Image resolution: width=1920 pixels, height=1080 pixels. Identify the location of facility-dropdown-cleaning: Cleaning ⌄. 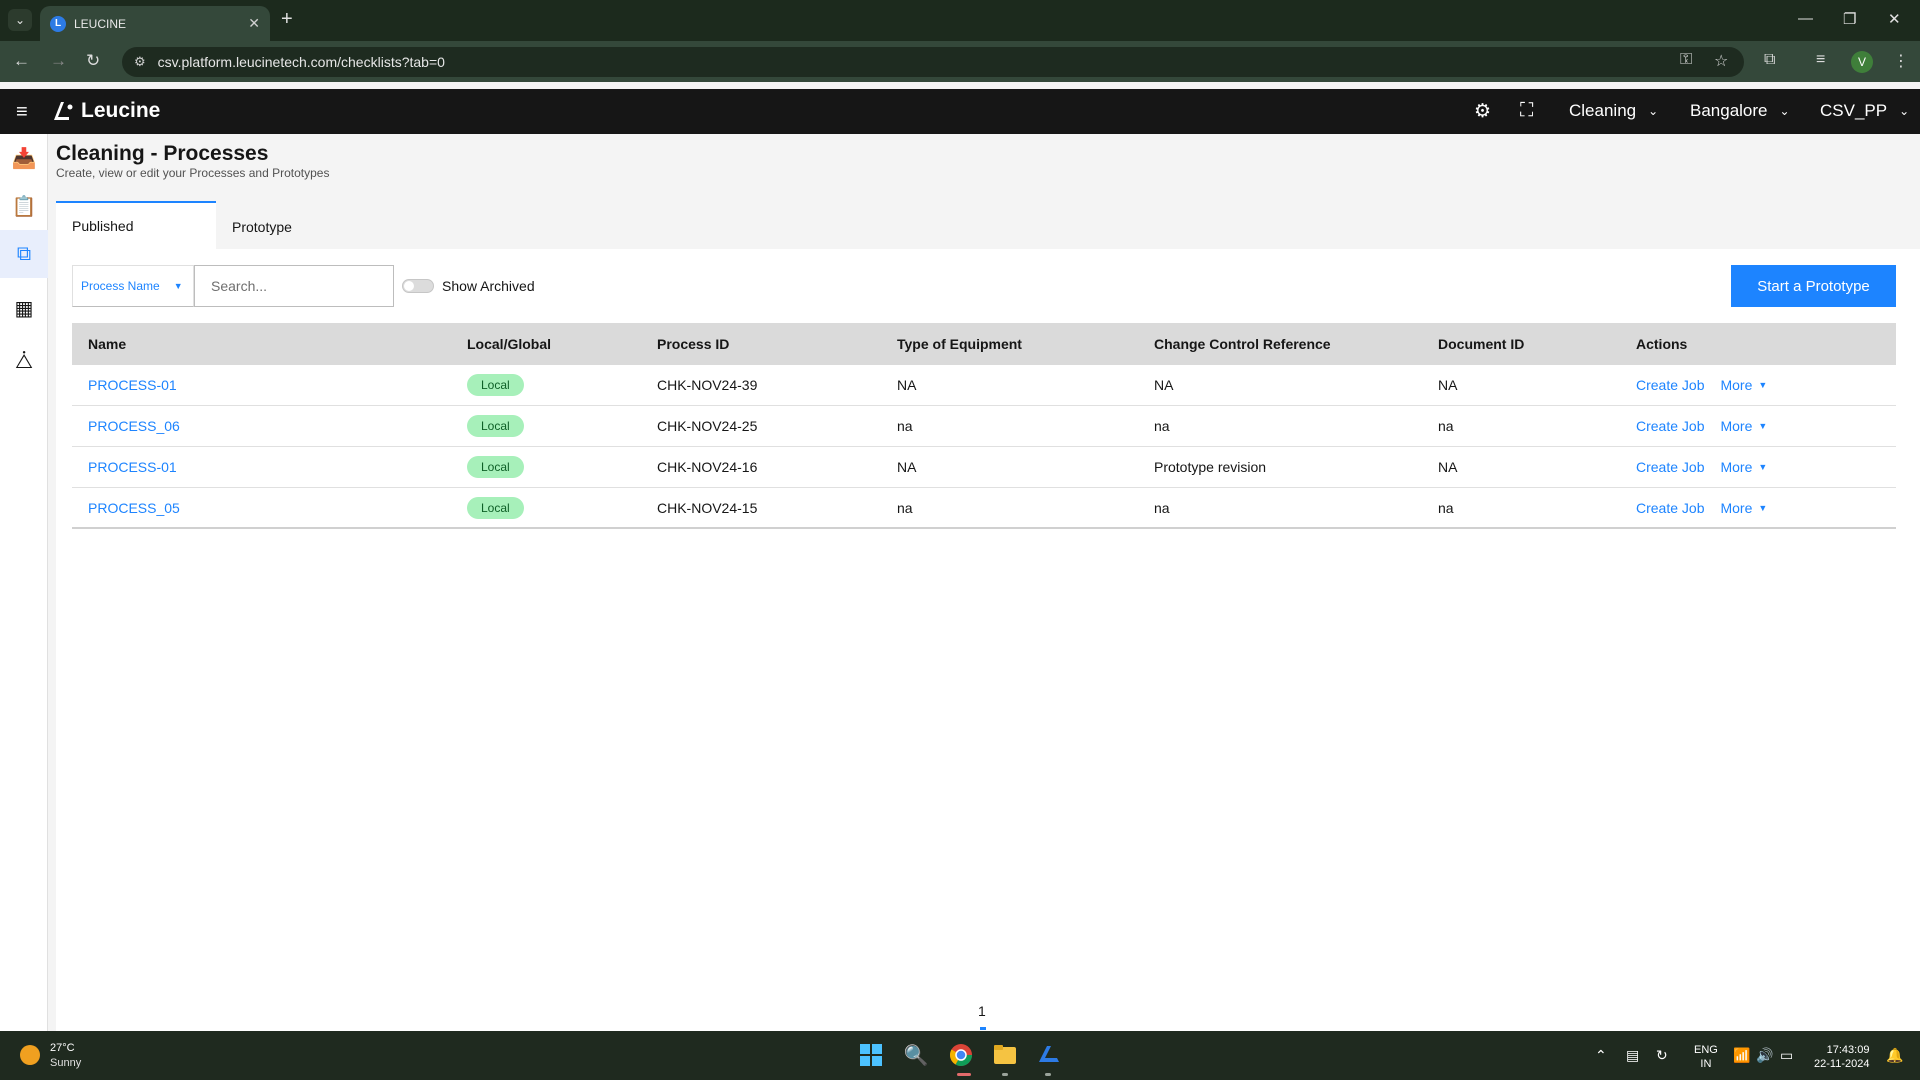
(1613, 111).